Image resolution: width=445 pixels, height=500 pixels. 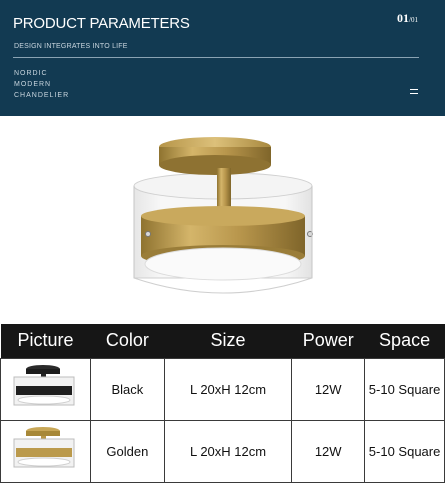 I want to click on page-indicator: 01/01, so click(x=407, y=18).